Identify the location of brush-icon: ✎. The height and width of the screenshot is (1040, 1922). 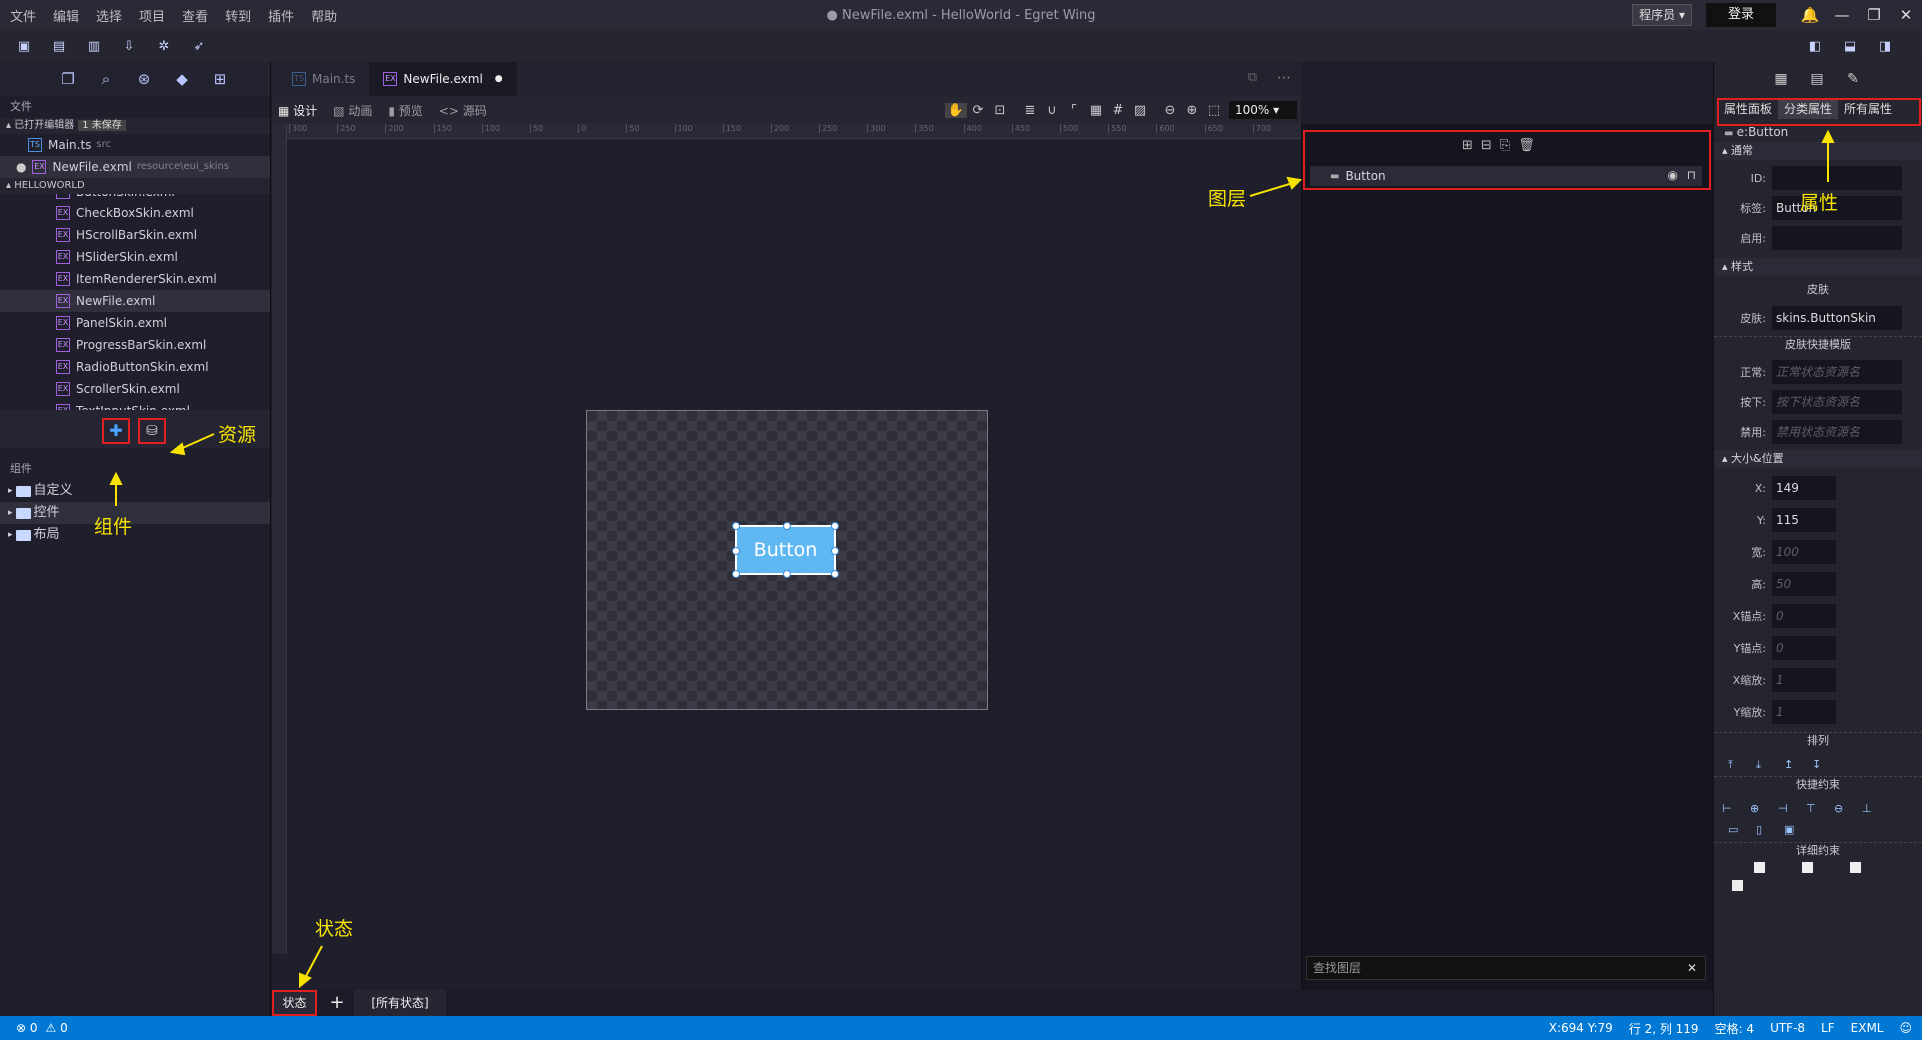
(1853, 79).